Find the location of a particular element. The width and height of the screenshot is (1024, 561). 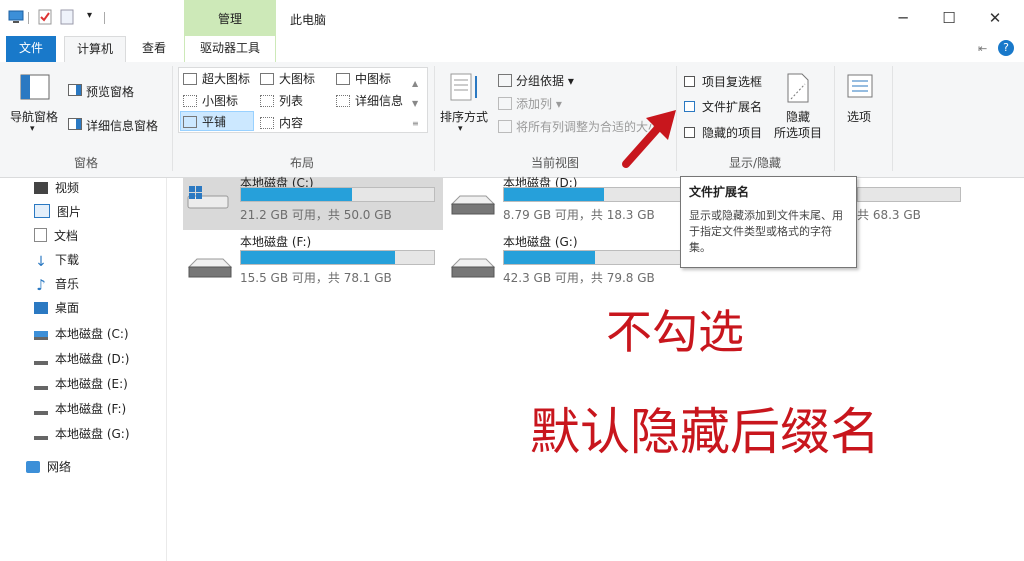

layout-content: 内容 is located at coordinates (281, 122).